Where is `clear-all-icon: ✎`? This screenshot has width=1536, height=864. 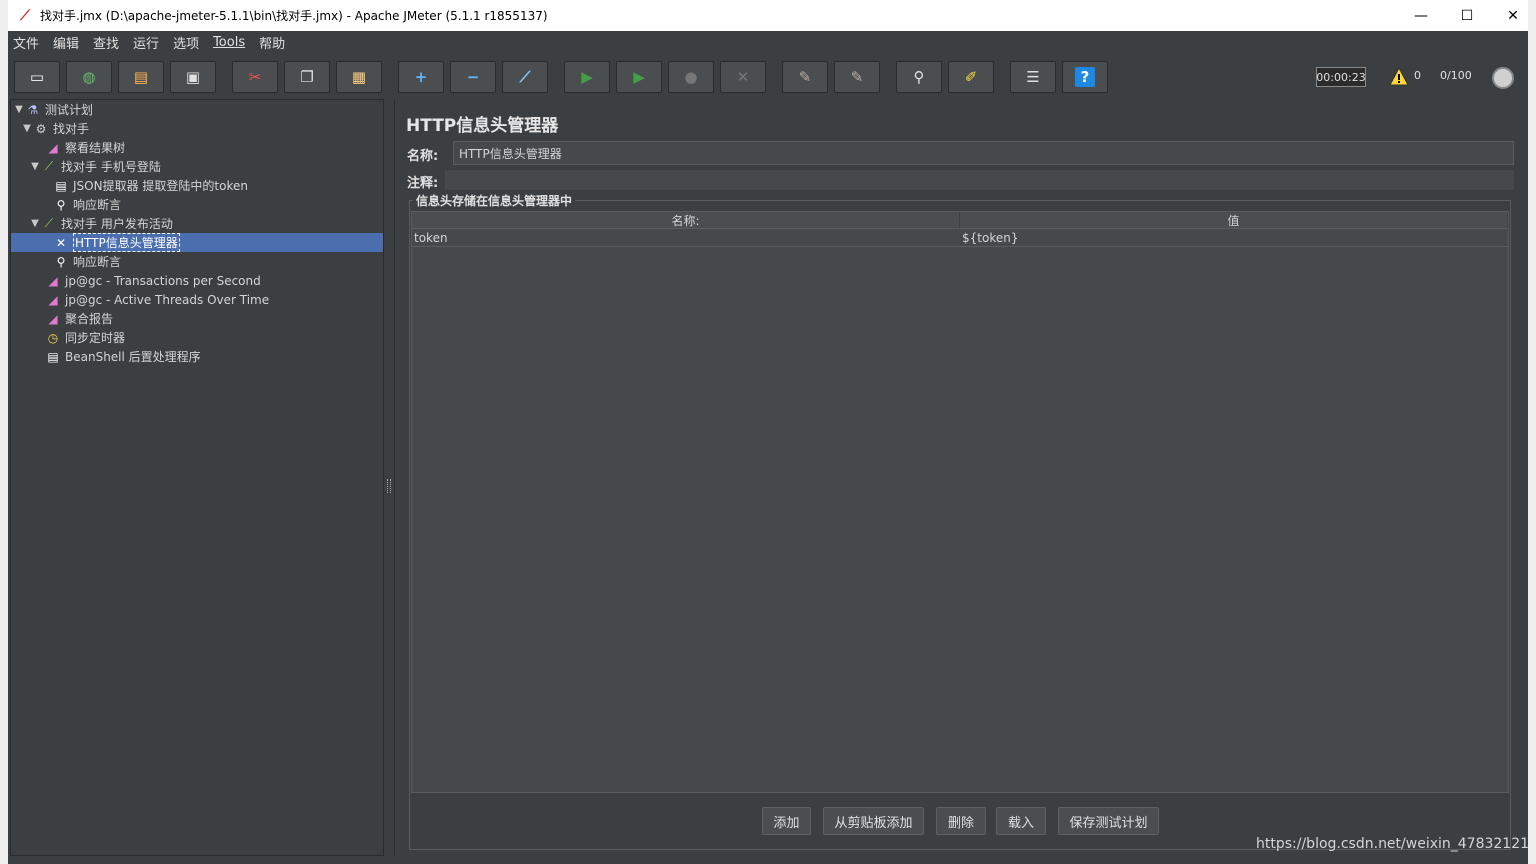
clear-all-icon: ✎ is located at coordinates (857, 77).